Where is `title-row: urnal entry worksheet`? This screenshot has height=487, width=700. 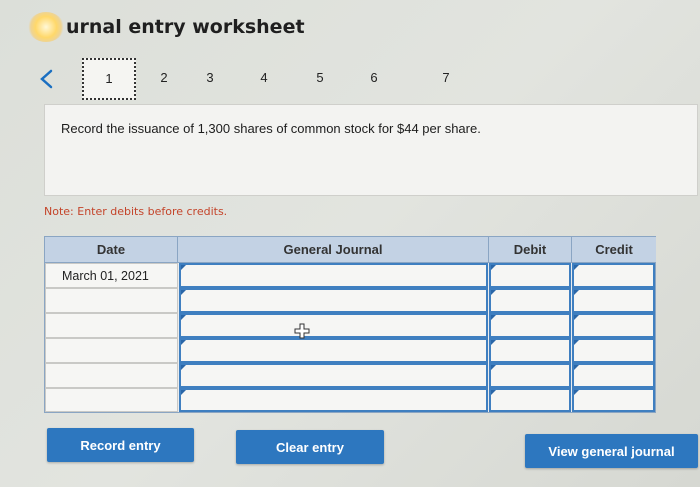 title-row: urnal entry worksheet is located at coordinates (166, 27).